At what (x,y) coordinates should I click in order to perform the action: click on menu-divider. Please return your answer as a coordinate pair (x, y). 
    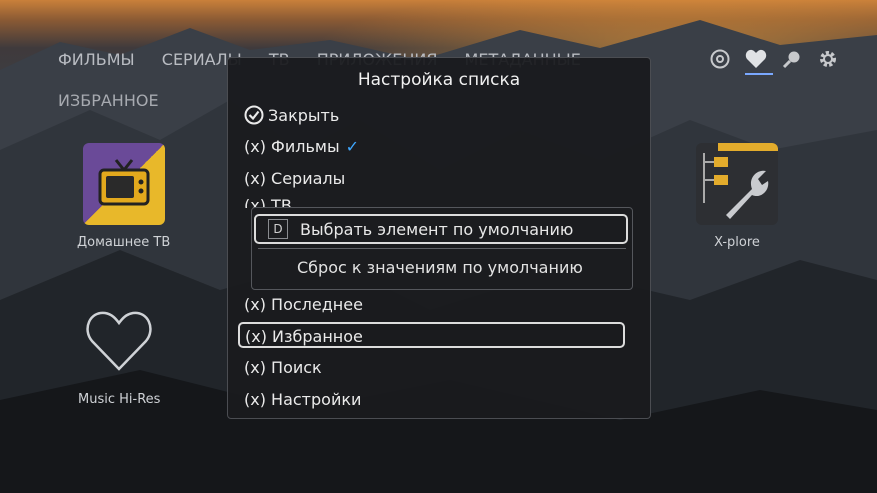
    Looking at the image, I should click on (442, 248).